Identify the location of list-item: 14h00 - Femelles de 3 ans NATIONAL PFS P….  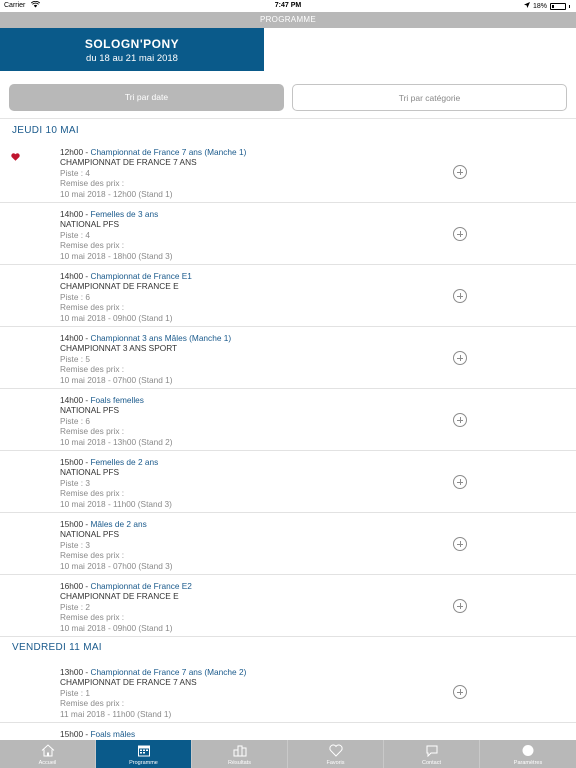
(288, 234).